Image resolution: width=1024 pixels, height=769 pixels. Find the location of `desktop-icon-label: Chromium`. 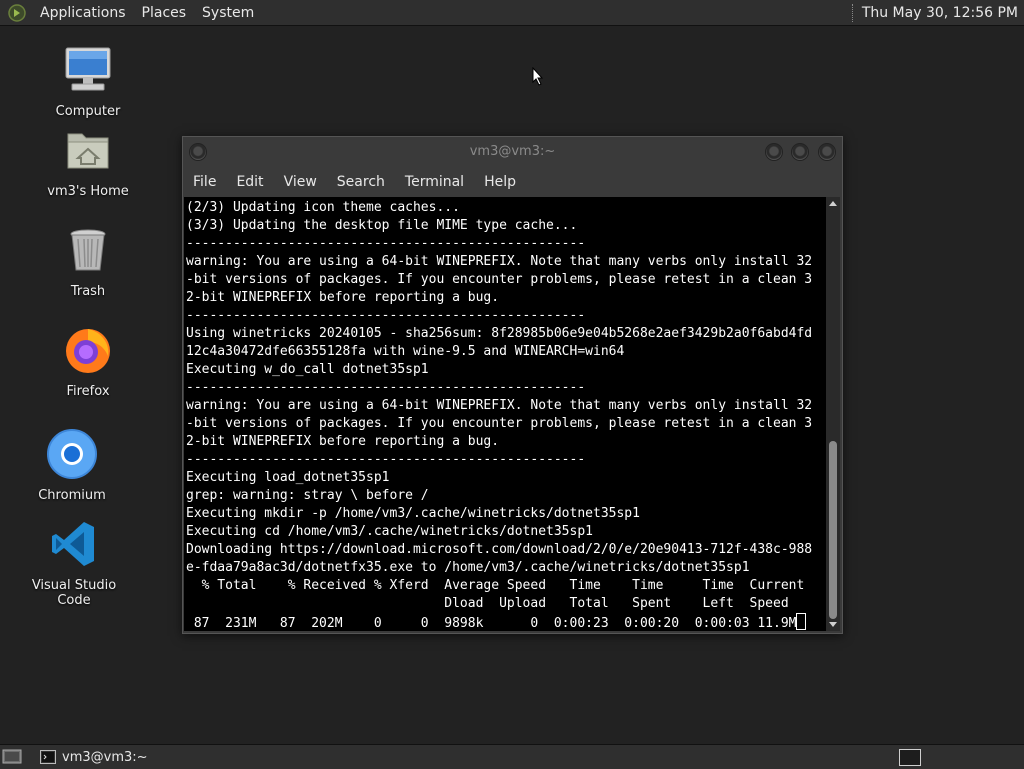

desktop-icon-label: Chromium is located at coordinates (72, 495).